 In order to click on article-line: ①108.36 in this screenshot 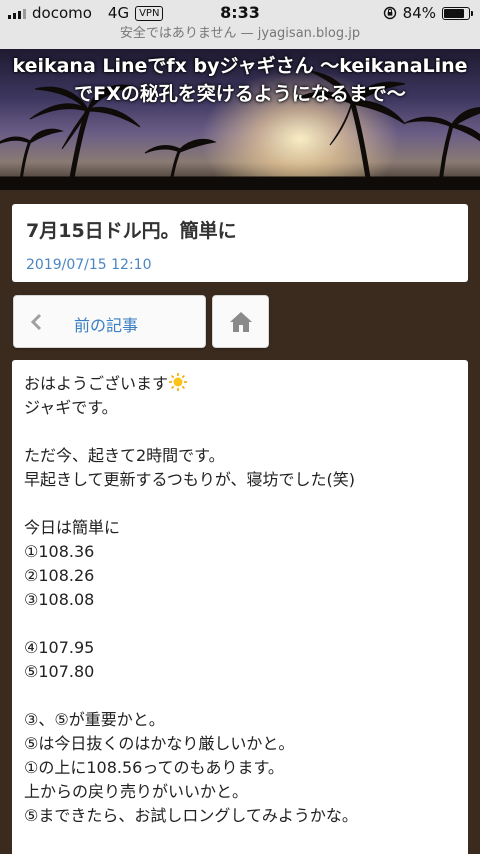, I will do `click(59, 551)`.